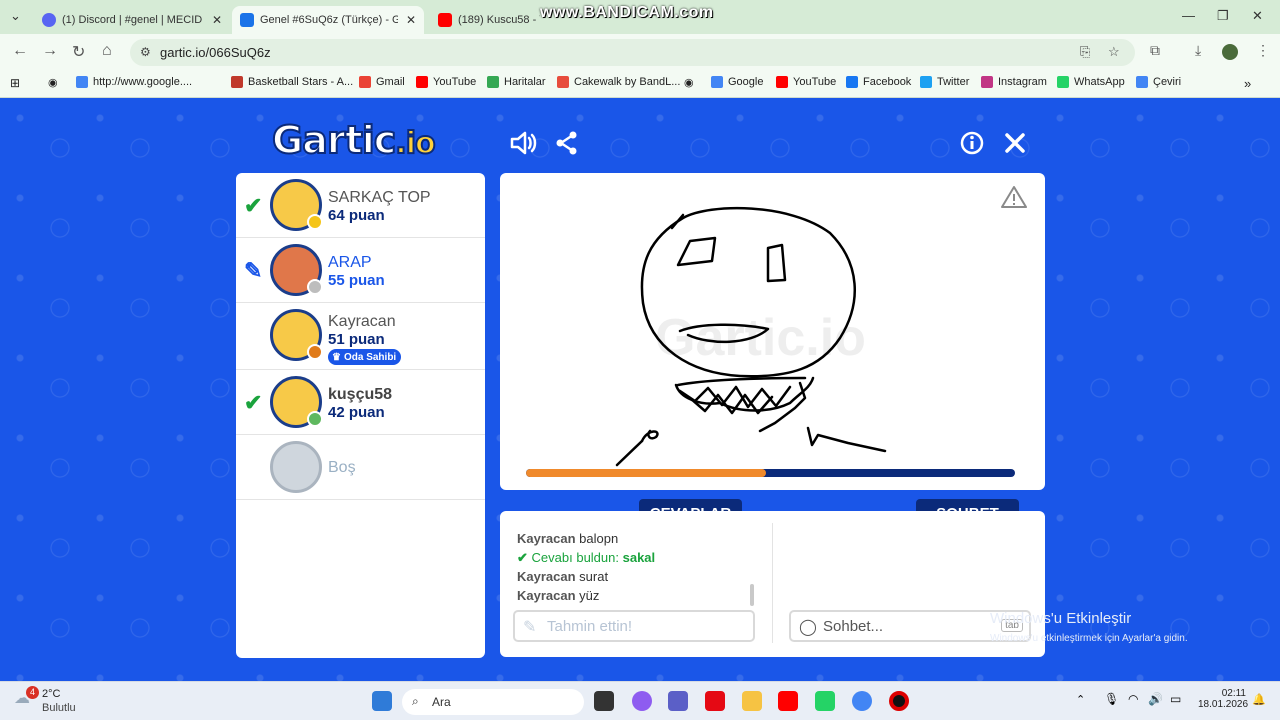  Describe the element at coordinates (441, 702) in the screenshot. I see `search-placeholder: Ara` at that location.